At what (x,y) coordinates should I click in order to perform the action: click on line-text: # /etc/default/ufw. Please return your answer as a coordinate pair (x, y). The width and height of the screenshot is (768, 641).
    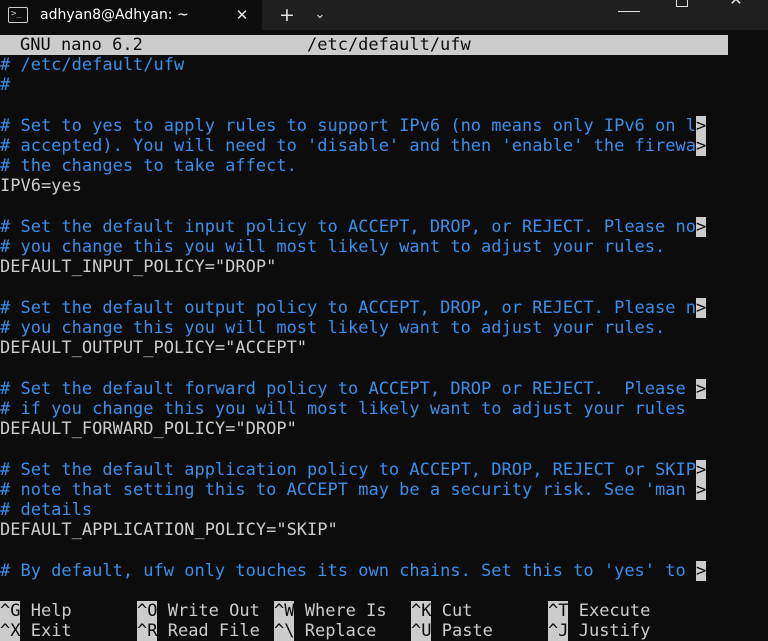
    Looking at the image, I should click on (92, 65).